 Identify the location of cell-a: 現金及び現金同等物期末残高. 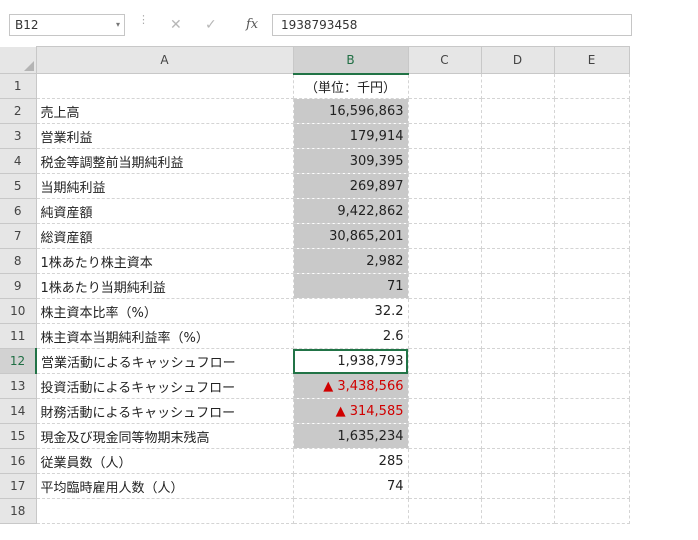
(165, 436).